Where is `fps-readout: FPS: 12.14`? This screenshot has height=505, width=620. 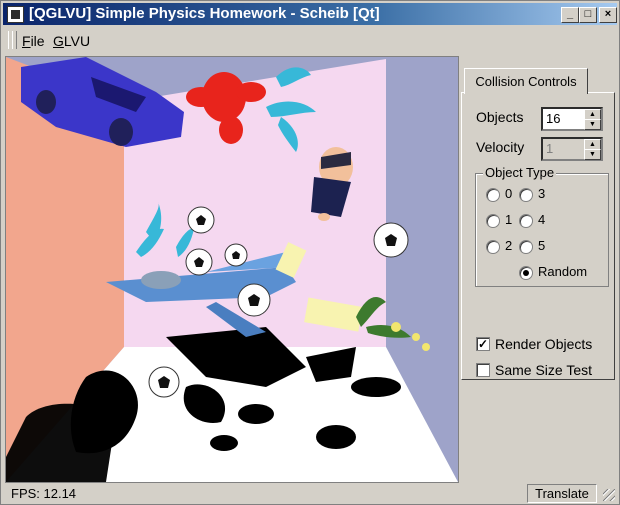 fps-readout: FPS: 12.14 is located at coordinates (44, 493).